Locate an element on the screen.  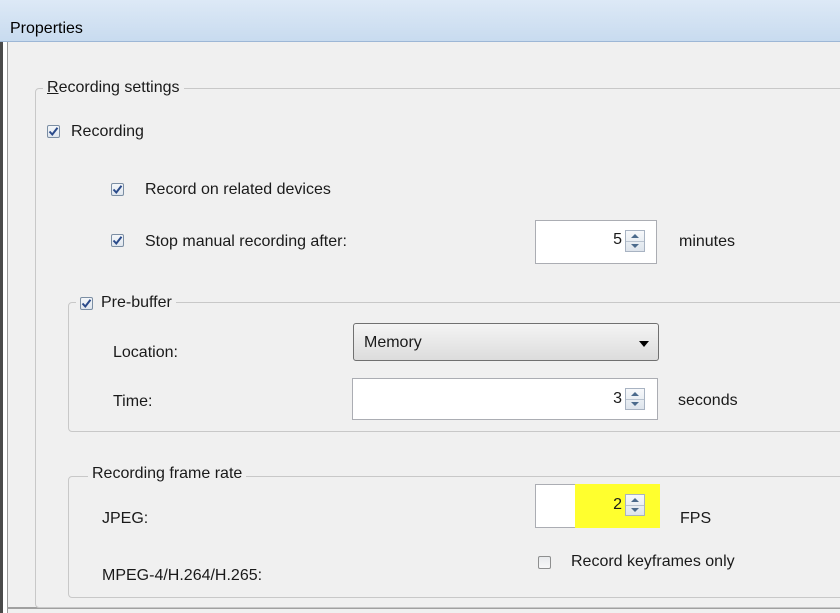
legend-text: ecording settings is located at coordinates (119, 87).